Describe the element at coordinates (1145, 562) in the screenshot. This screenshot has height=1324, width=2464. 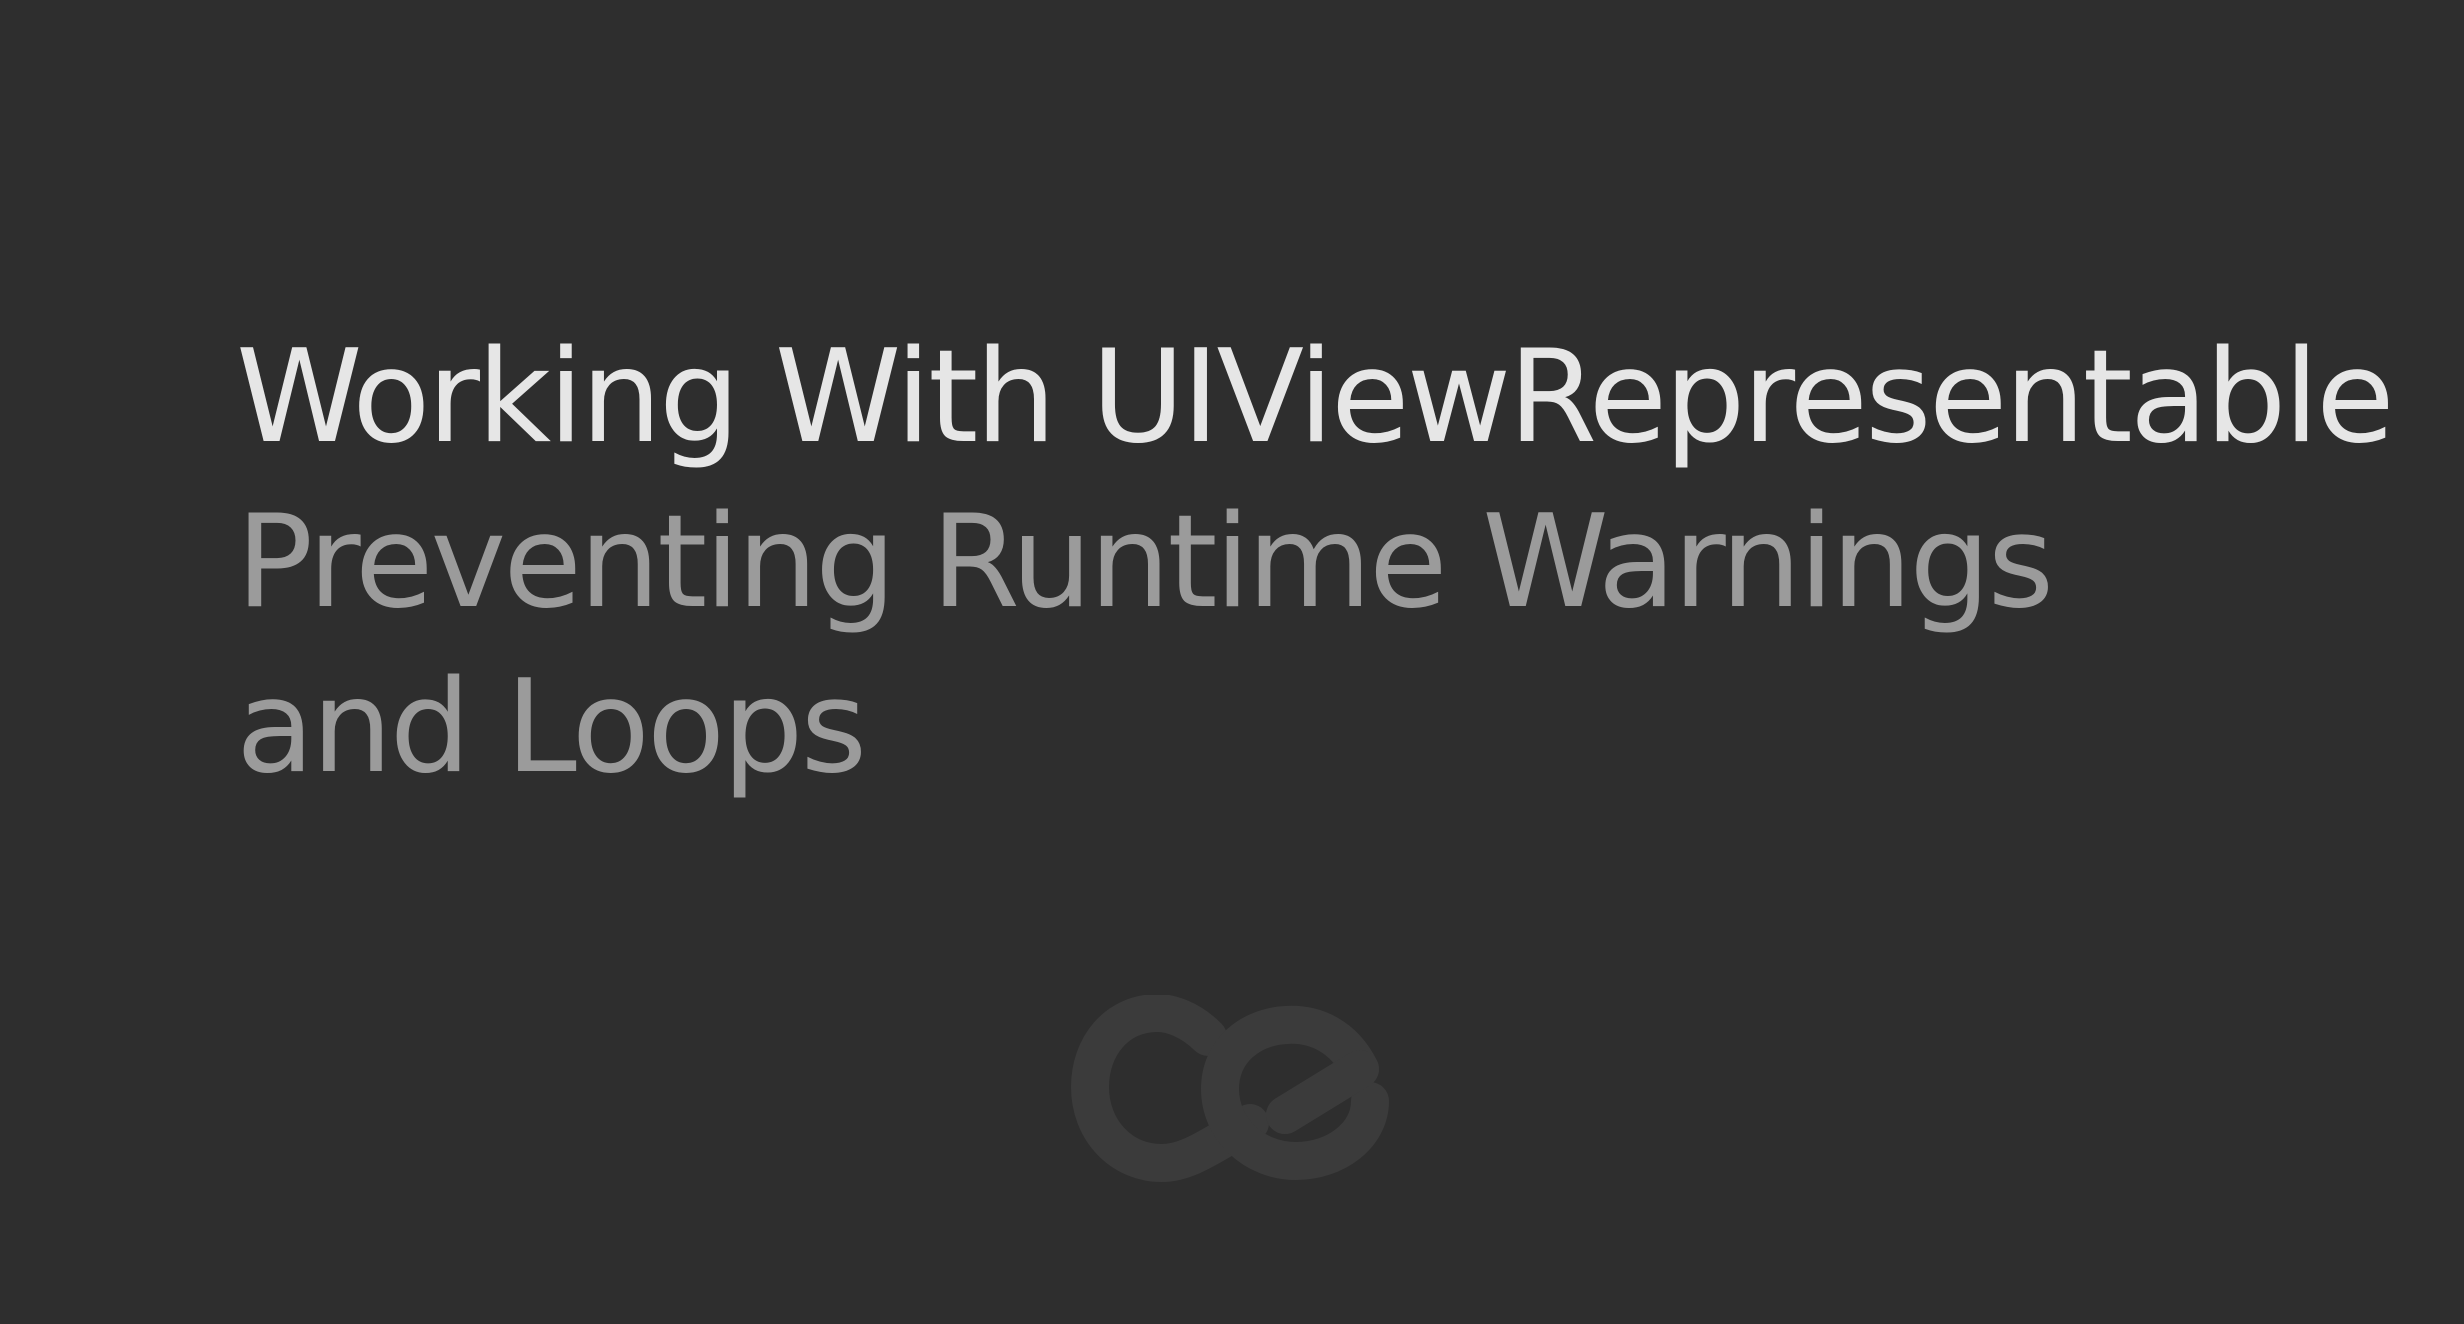
I see `subtitle-line-1: Preventing Runtime Warnings` at that location.